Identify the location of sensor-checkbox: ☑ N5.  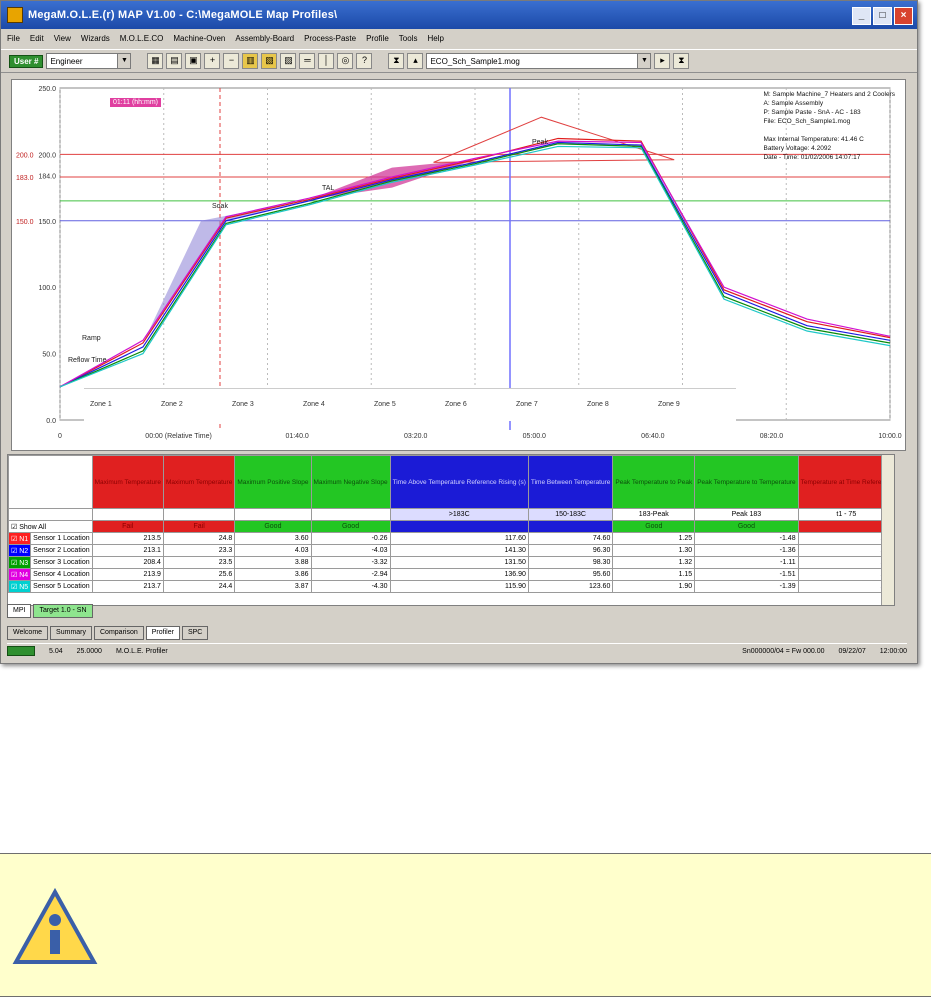
(20, 586).